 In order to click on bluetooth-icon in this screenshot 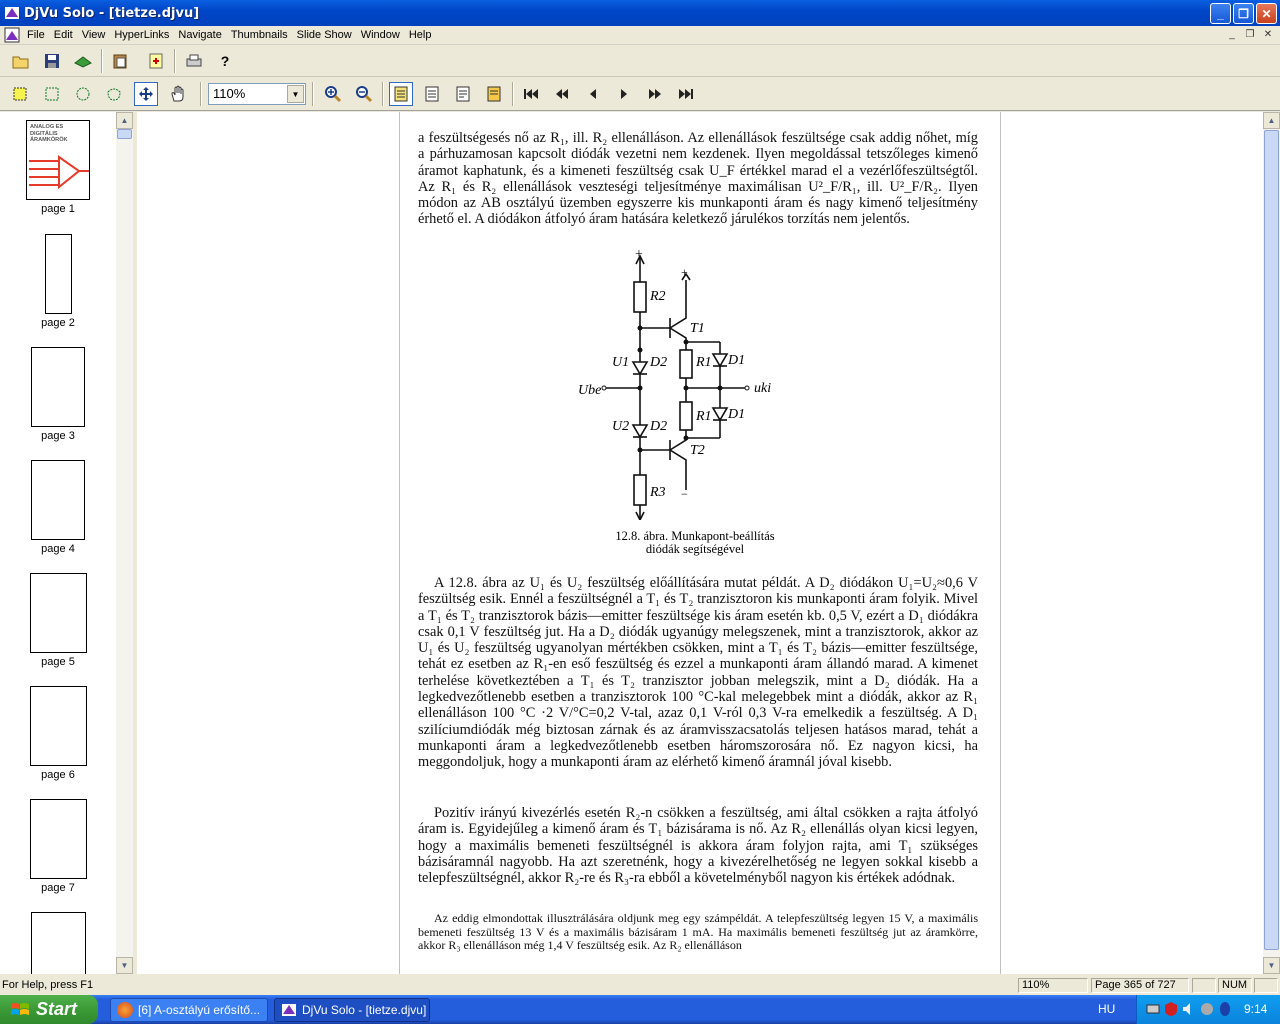, I will do `click(1225, 1009)`.